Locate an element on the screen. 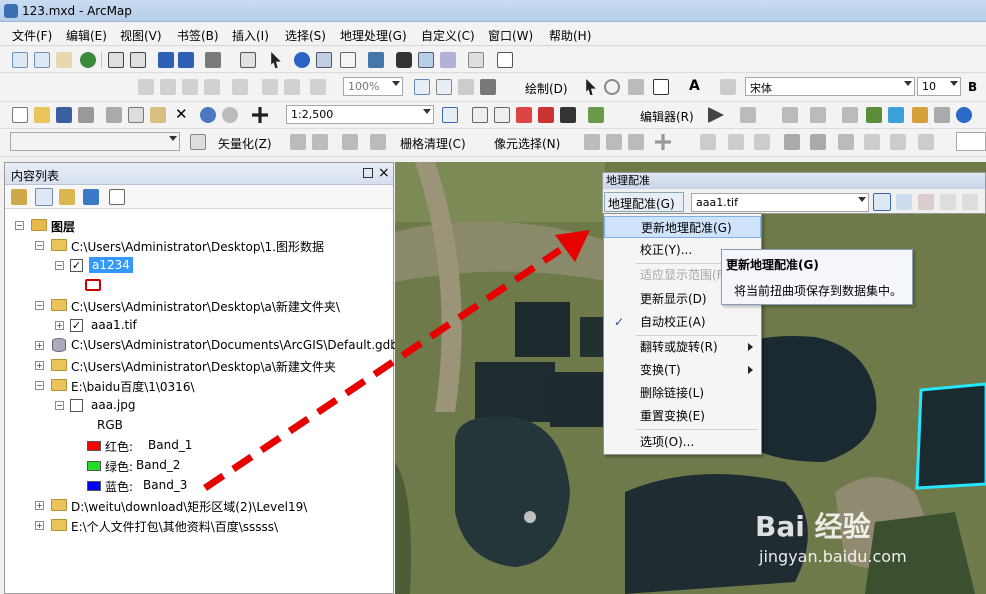 This screenshot has height=594, width=986. menu-item-label: 变换(T) is located at coordinates (660, 370).